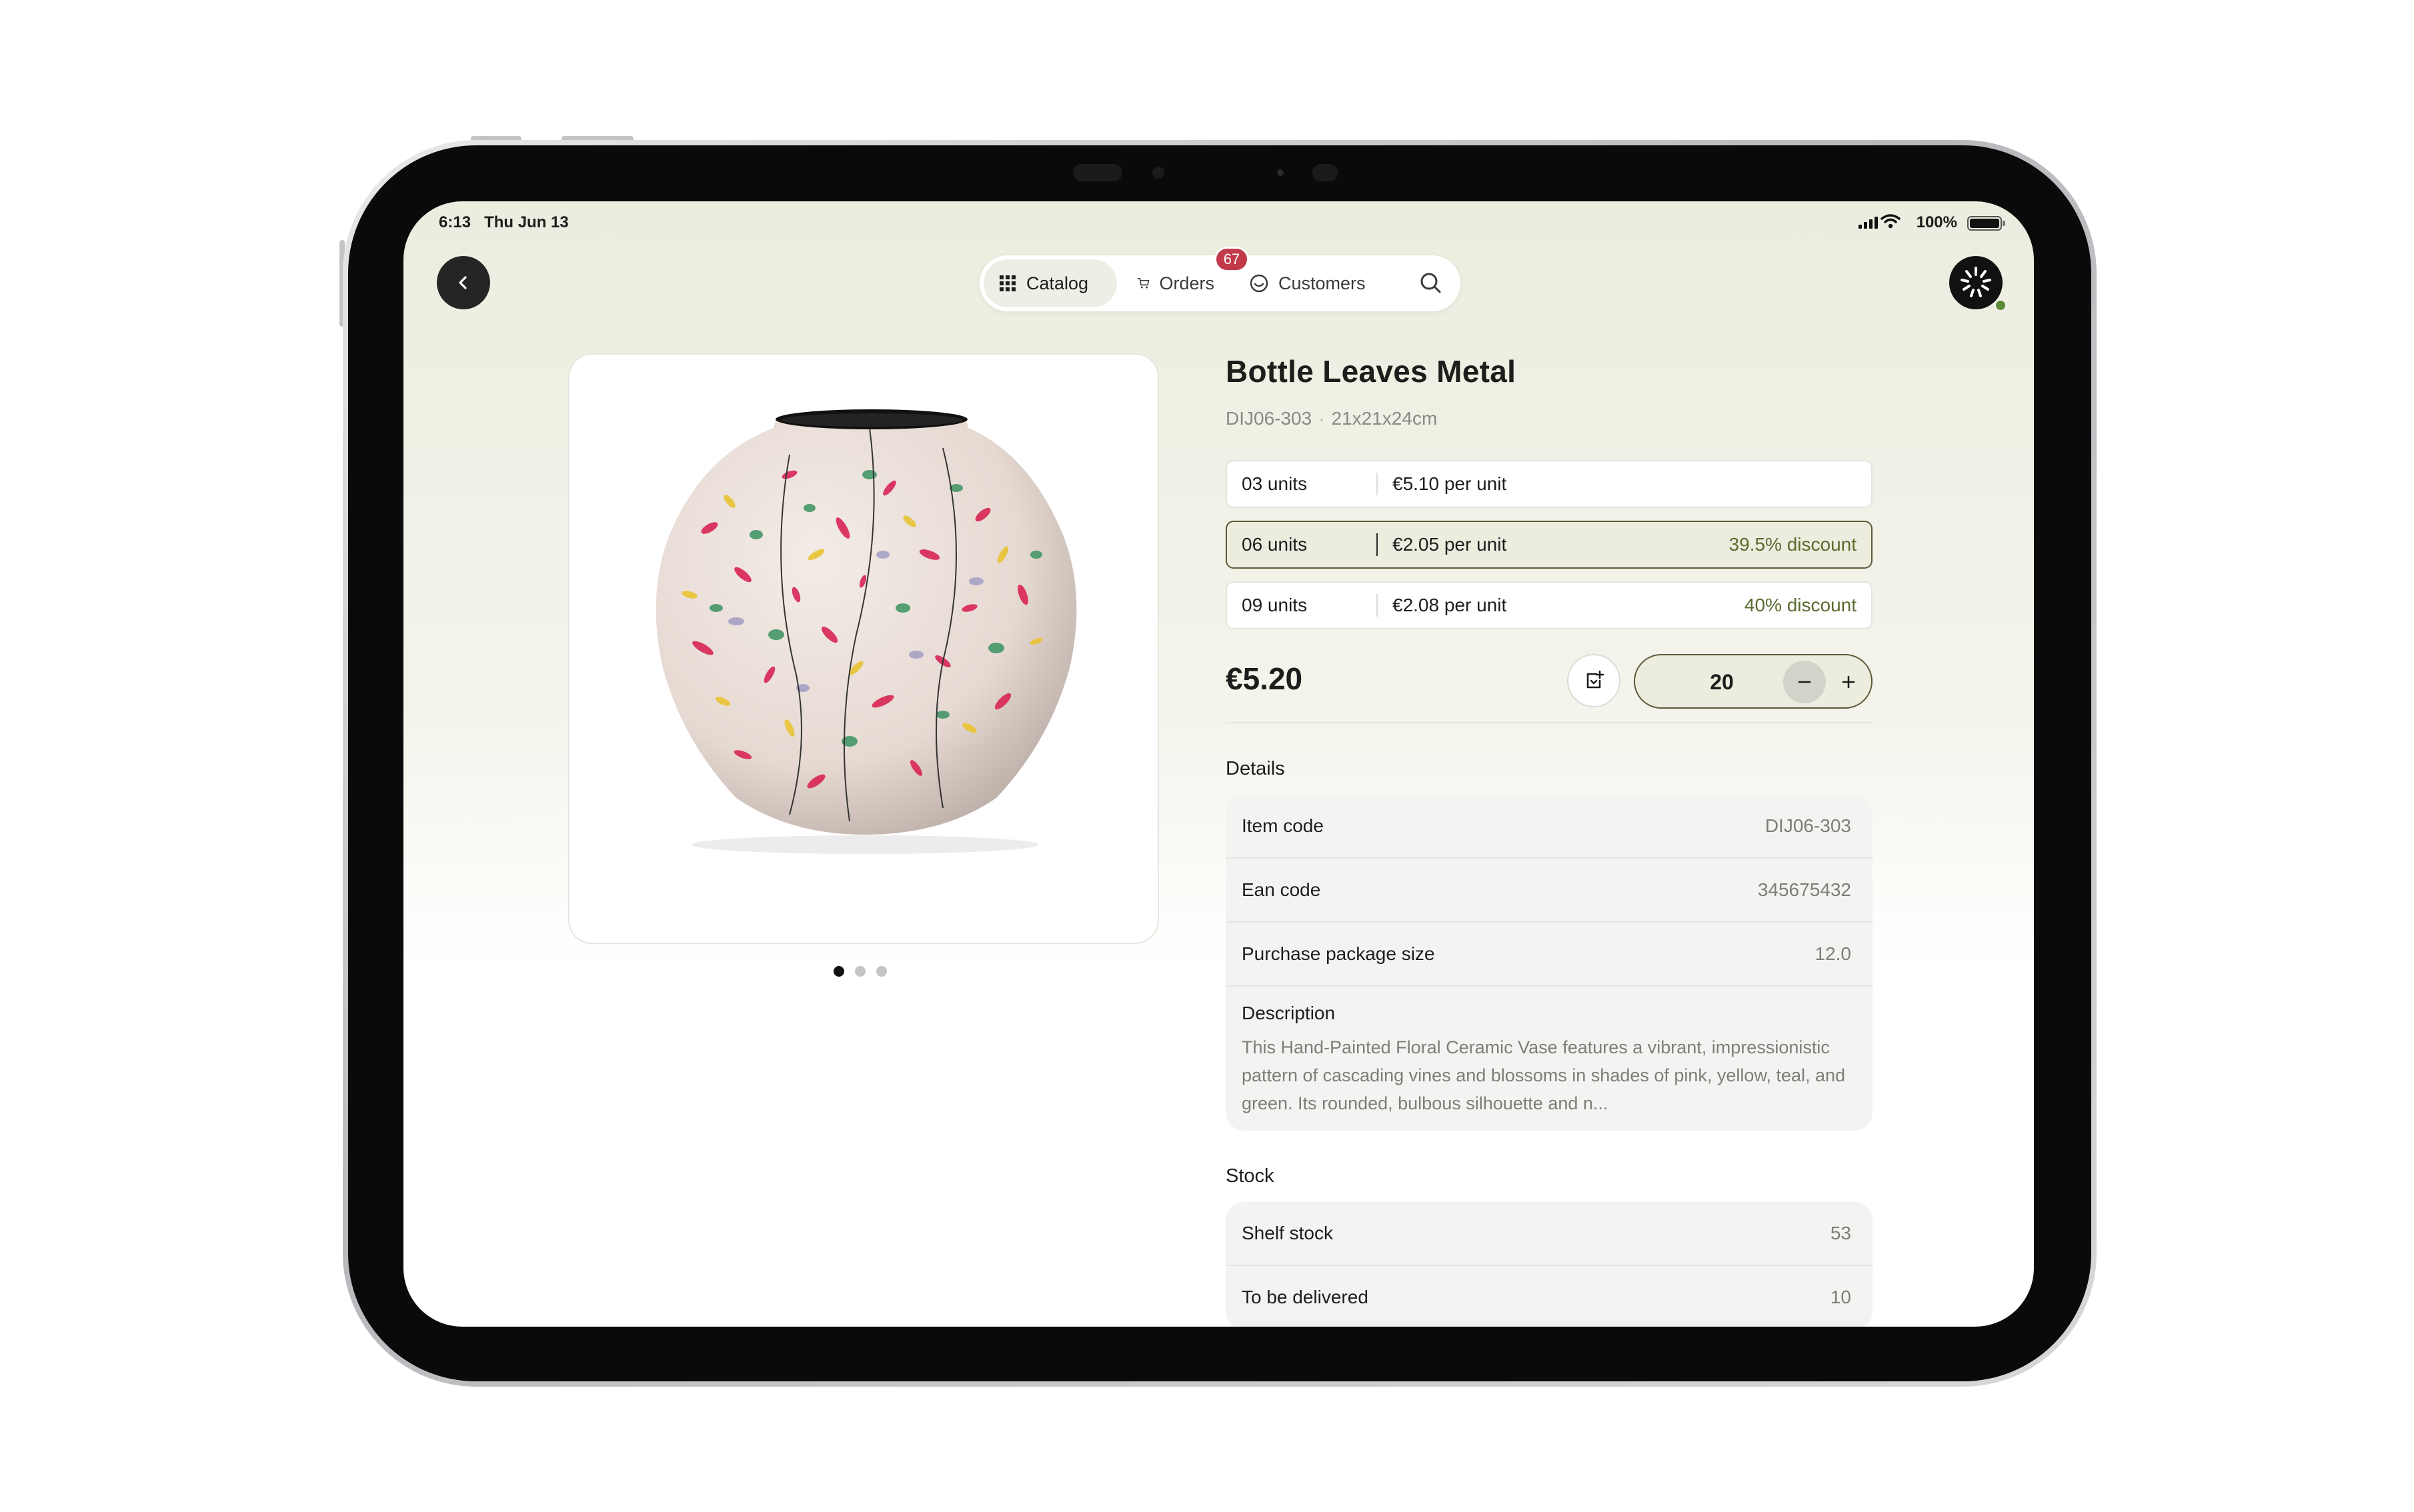 The image size is (2414, 1512). Describe the element at coordinates (1450, 544) in the screenshot. I see `tier-price: €2.05 per unit` at that location.